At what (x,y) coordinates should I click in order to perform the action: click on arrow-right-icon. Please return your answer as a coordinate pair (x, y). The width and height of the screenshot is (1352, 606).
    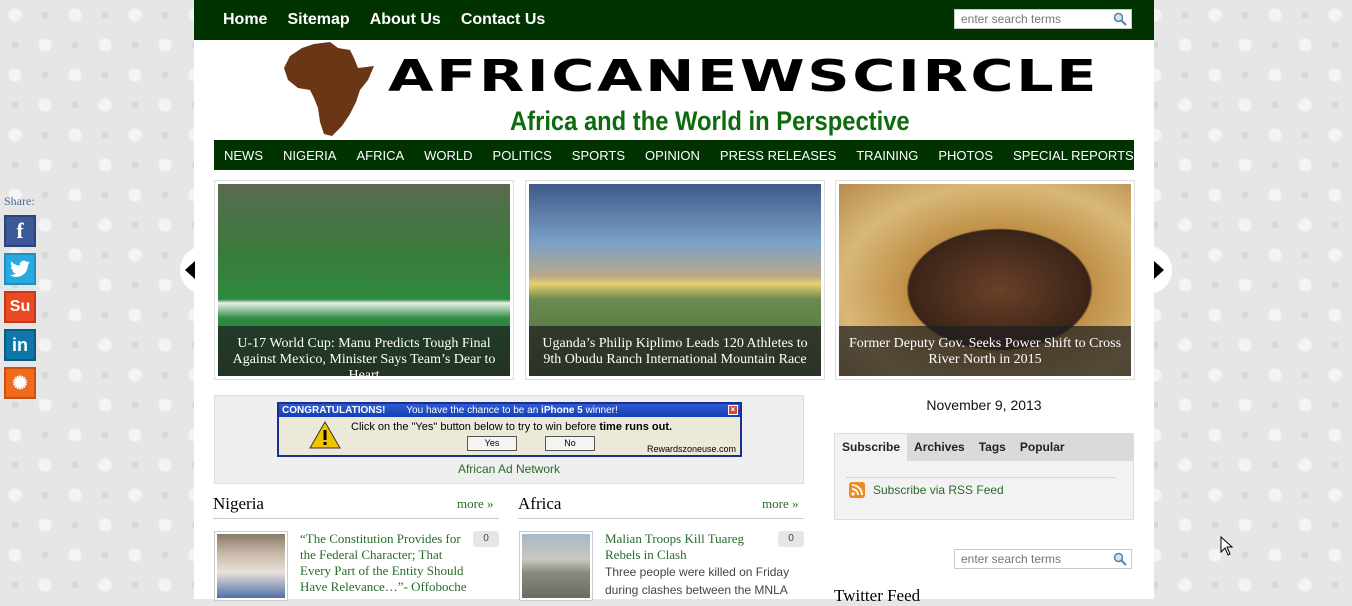
    Looking at the image, I should click on (1159, 270).